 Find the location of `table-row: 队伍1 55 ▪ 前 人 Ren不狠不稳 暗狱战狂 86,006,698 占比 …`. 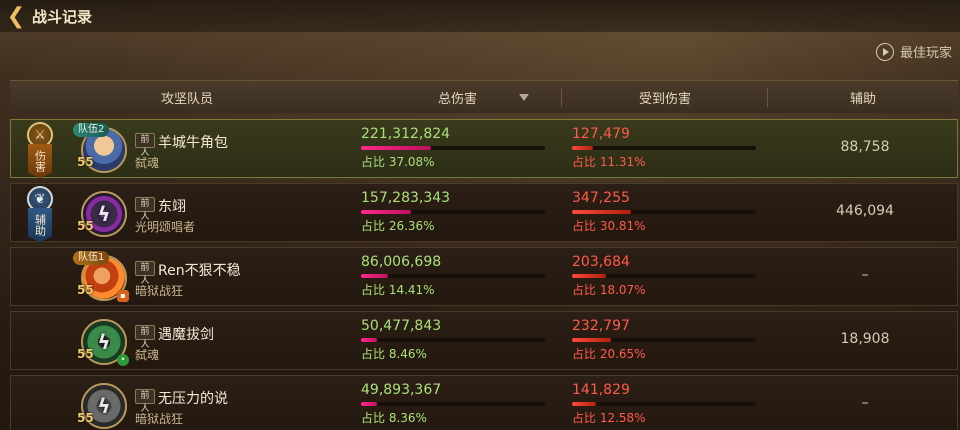

table-row: 队伍1 55 ▪ 前 人 Ren不狠不稳 暗狱战狂 86,006,698 占比 … is located at coordinates (484, 276).